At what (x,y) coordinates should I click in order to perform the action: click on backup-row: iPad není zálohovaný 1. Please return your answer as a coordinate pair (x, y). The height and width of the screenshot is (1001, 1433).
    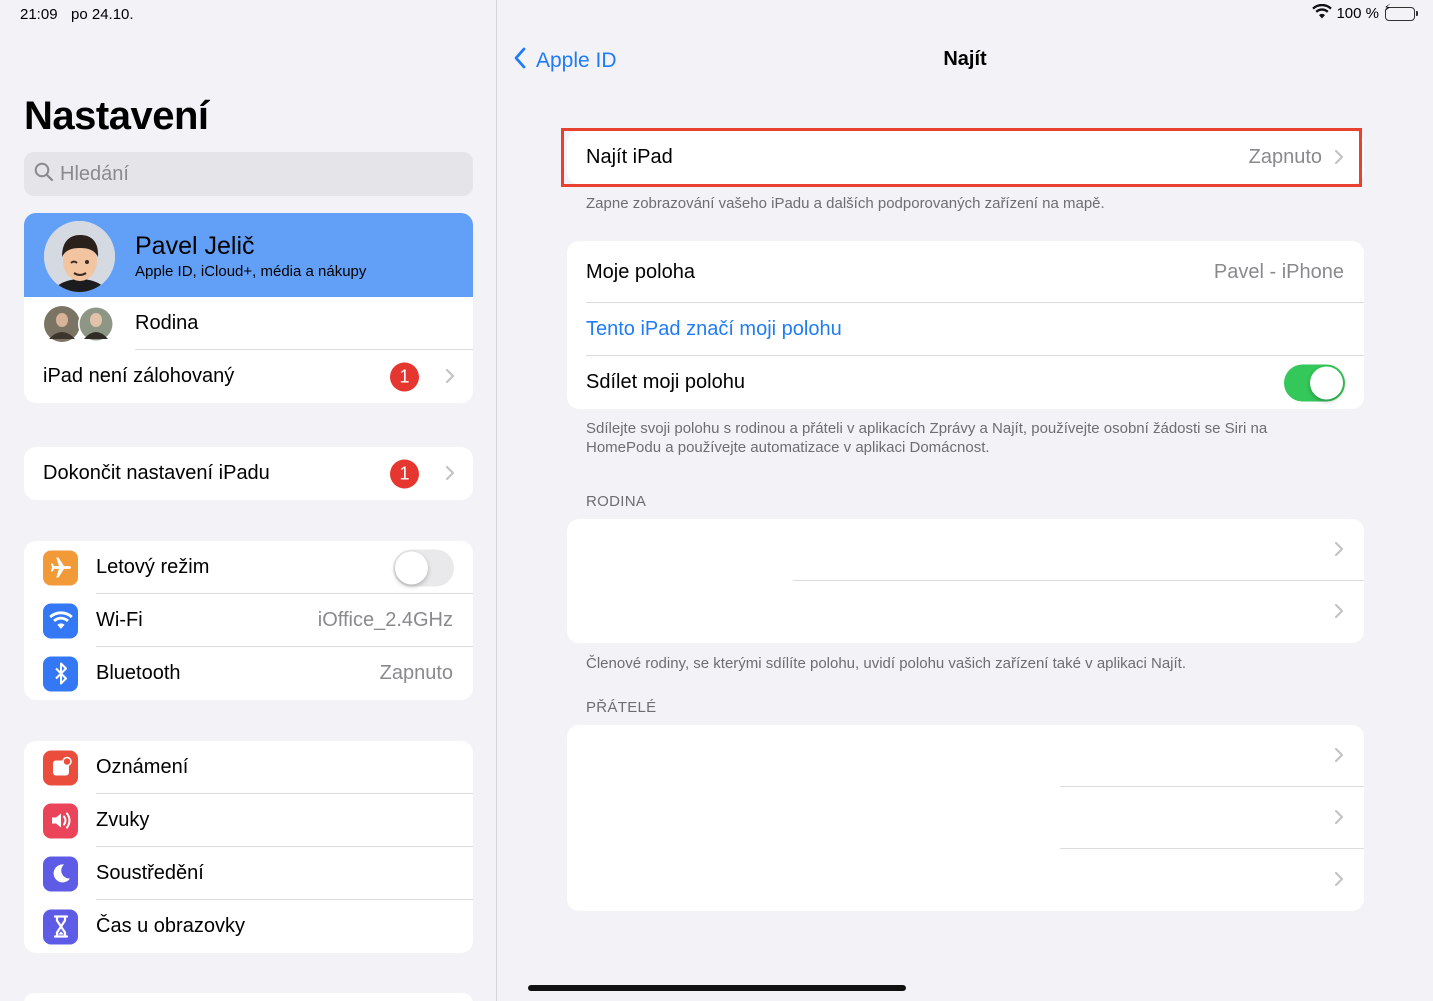
    Looking at the image, I should click on (248, 376).